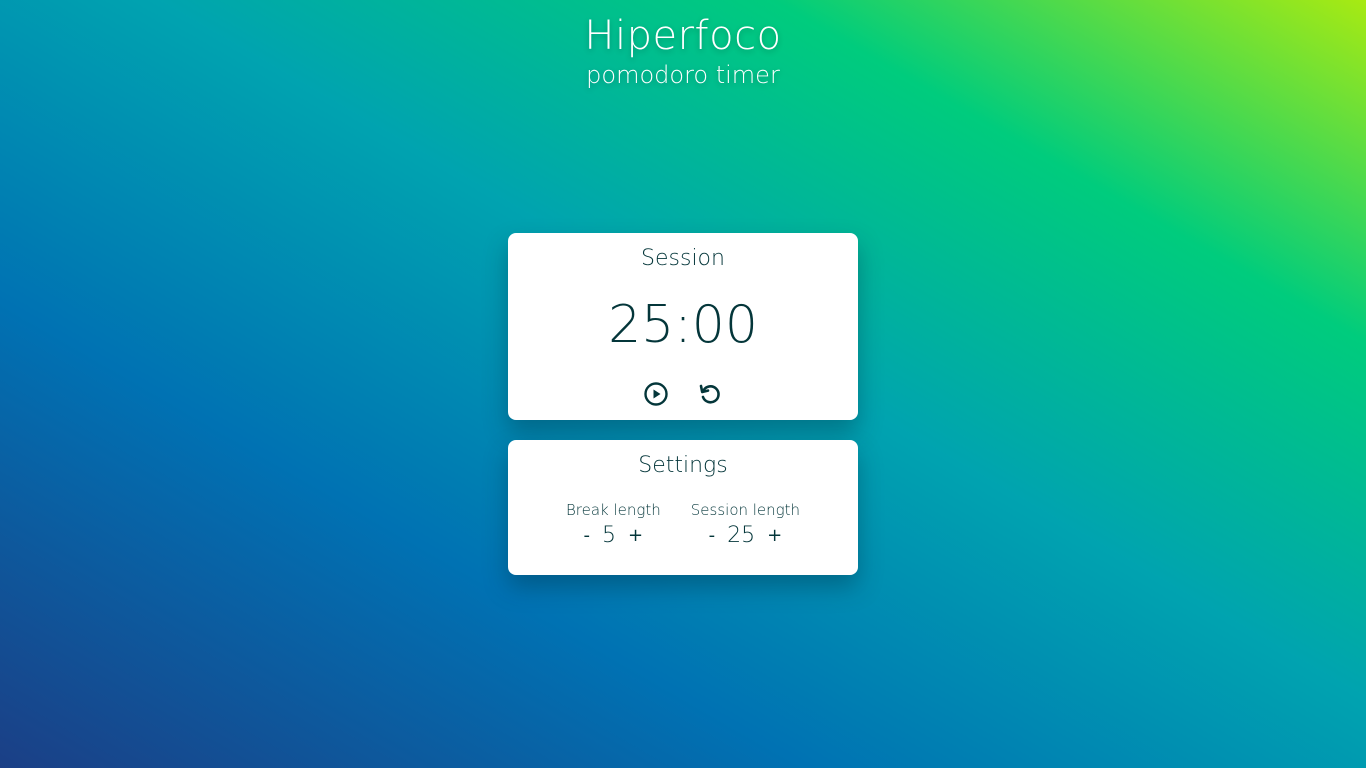  I want to click on reset-icon, so click(709, 394).